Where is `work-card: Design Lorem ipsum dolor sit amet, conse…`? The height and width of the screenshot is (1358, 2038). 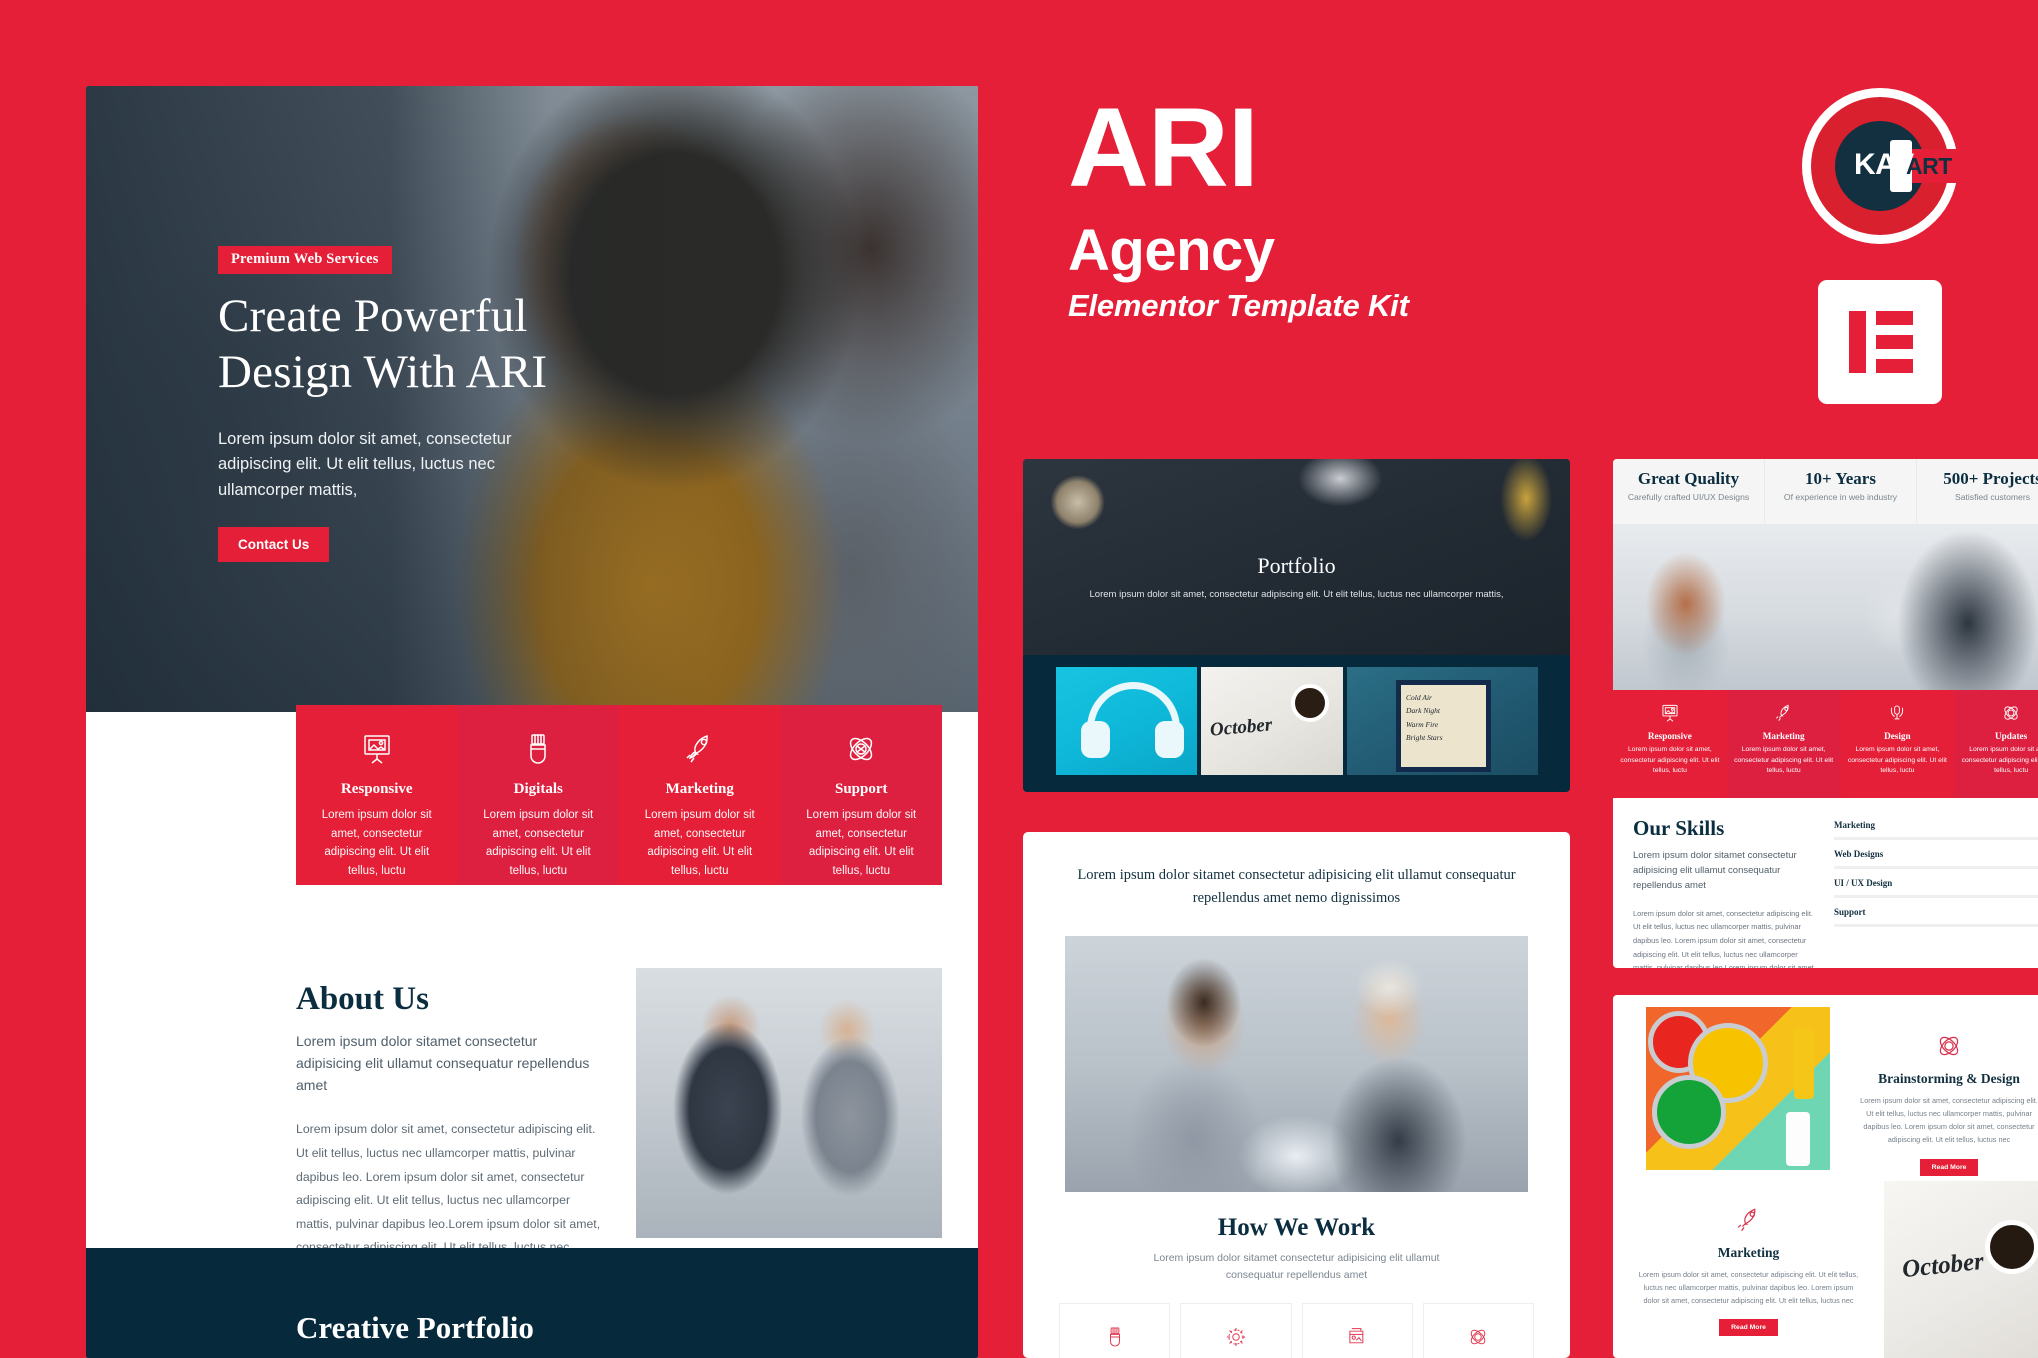
work-card: Design Lorem ipsum dolor sit amet, conse… is located at coordinates (1115, 1330).